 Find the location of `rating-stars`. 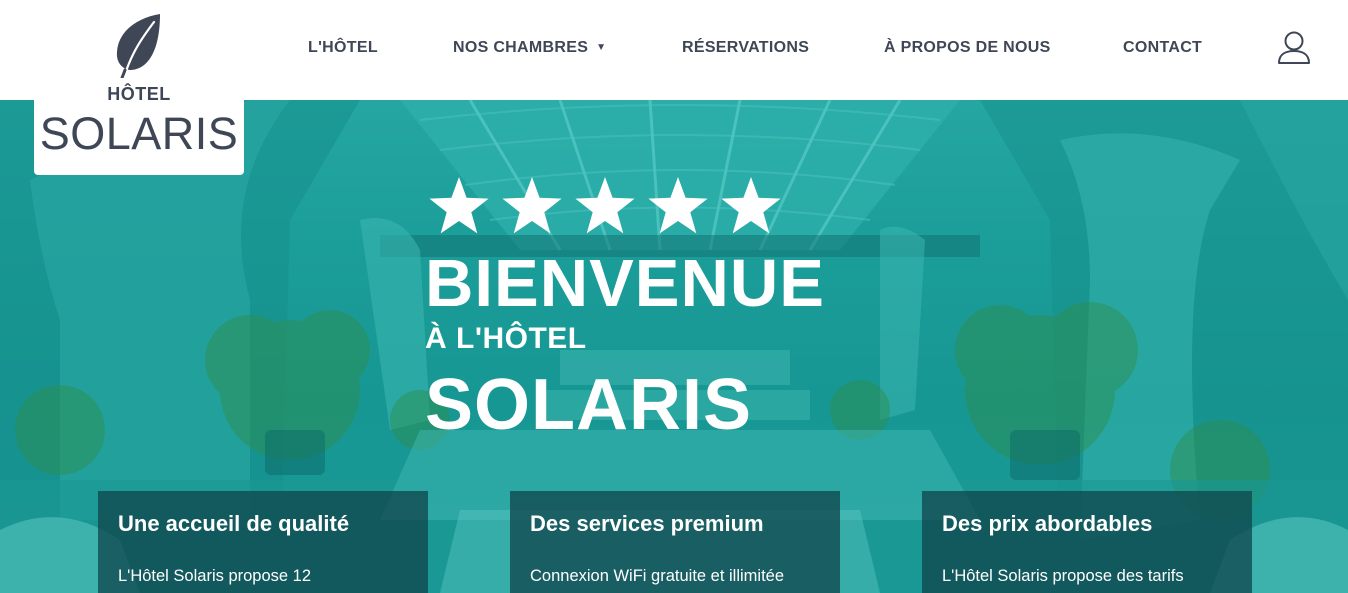

rating-stars is located at coordinates (605, 205).